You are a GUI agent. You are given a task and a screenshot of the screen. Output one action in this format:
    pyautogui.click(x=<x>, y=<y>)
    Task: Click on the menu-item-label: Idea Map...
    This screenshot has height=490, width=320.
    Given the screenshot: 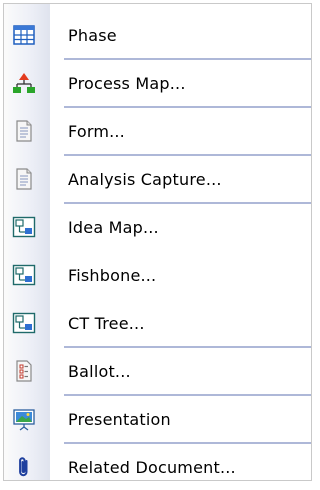 What is the action you would take?
    pyautogui.click(x=113, y=227)
    